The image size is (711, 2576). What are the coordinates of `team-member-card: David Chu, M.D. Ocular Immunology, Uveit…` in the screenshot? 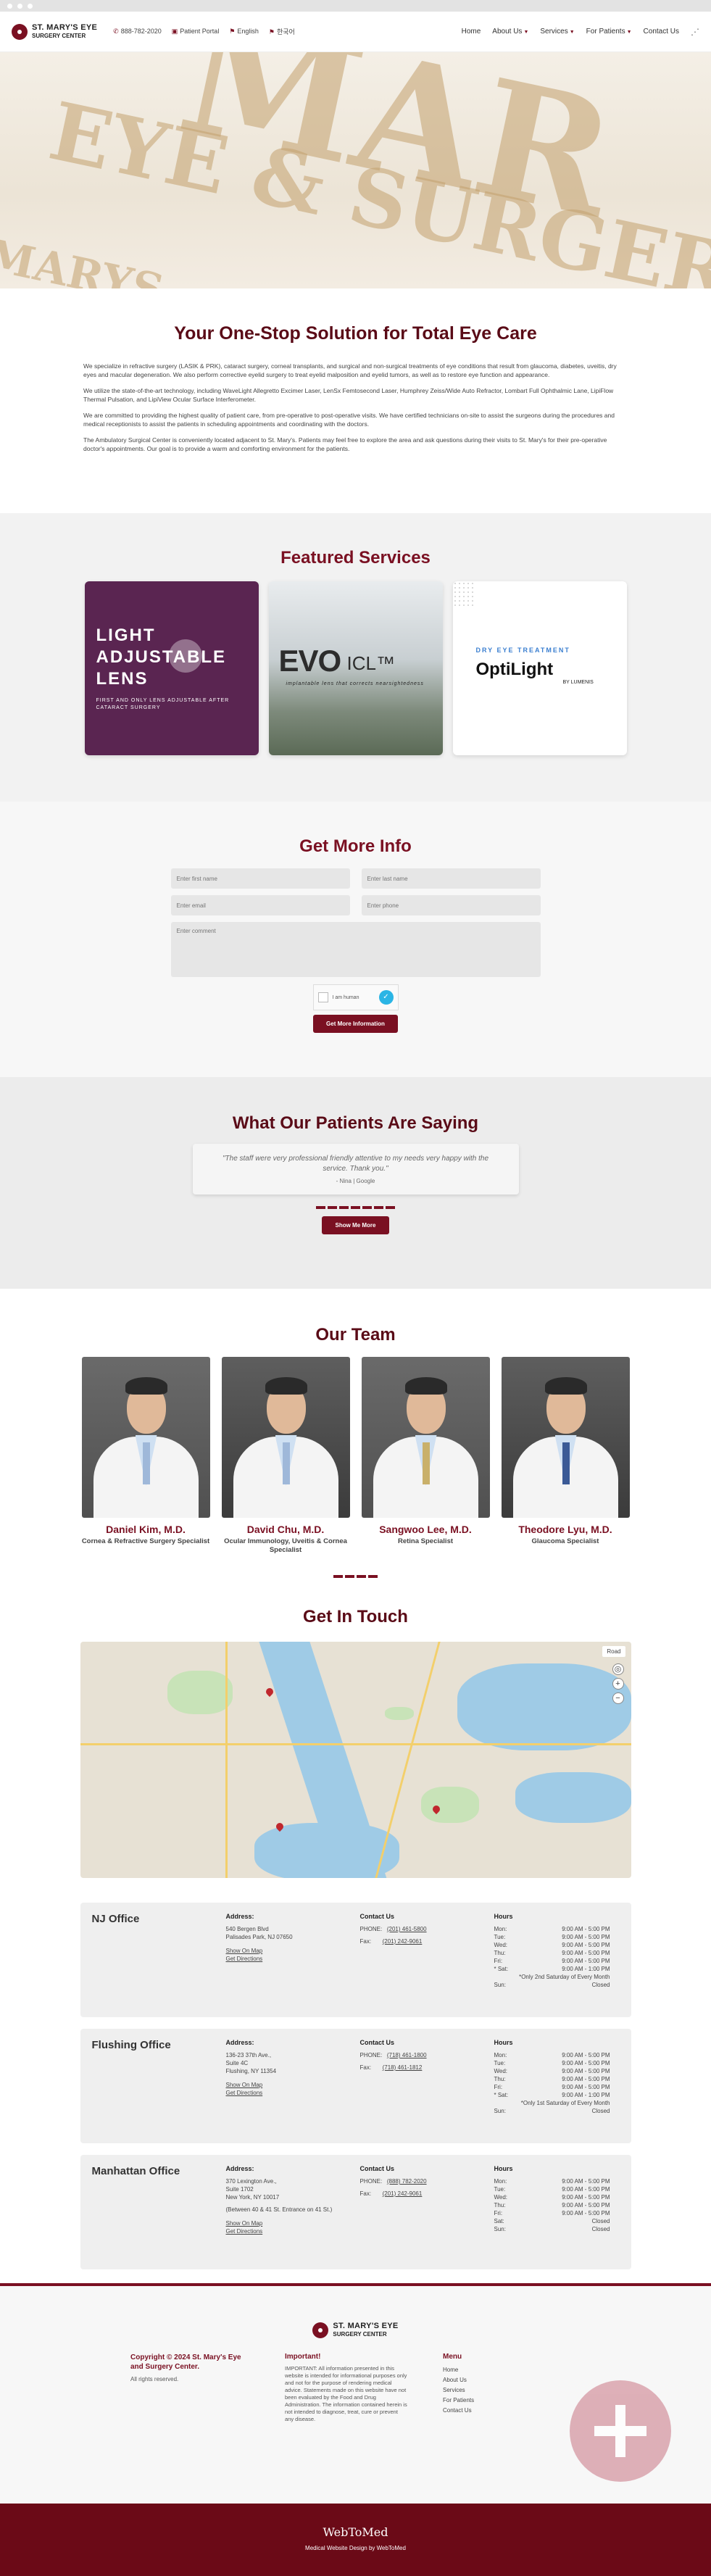 It's located at (285, 1456).